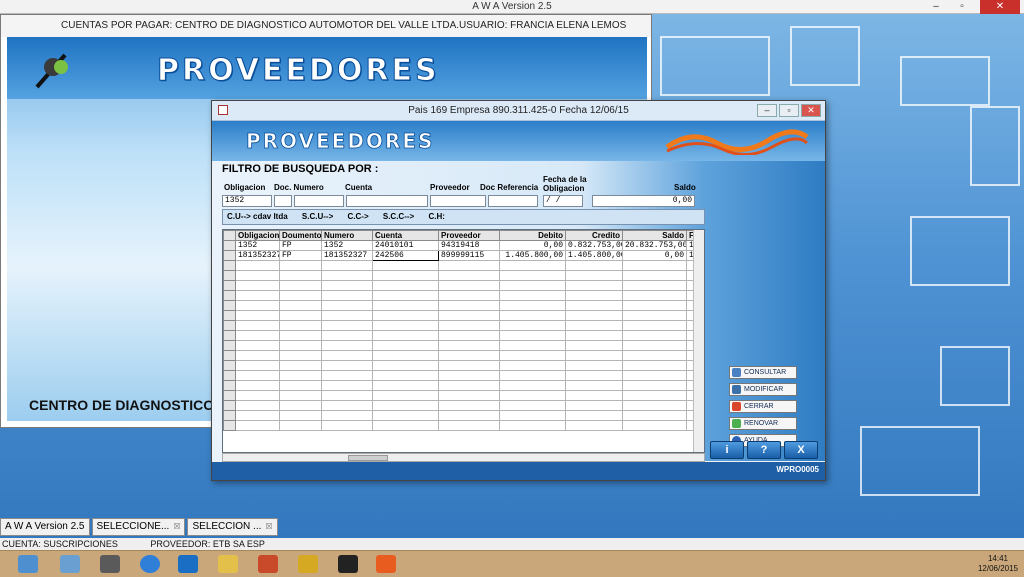 The image size is (1024, 577). Describe the element at coordinates (698, 341) in the screenshot. I see `grid-vertical-scrollbar` at that location.